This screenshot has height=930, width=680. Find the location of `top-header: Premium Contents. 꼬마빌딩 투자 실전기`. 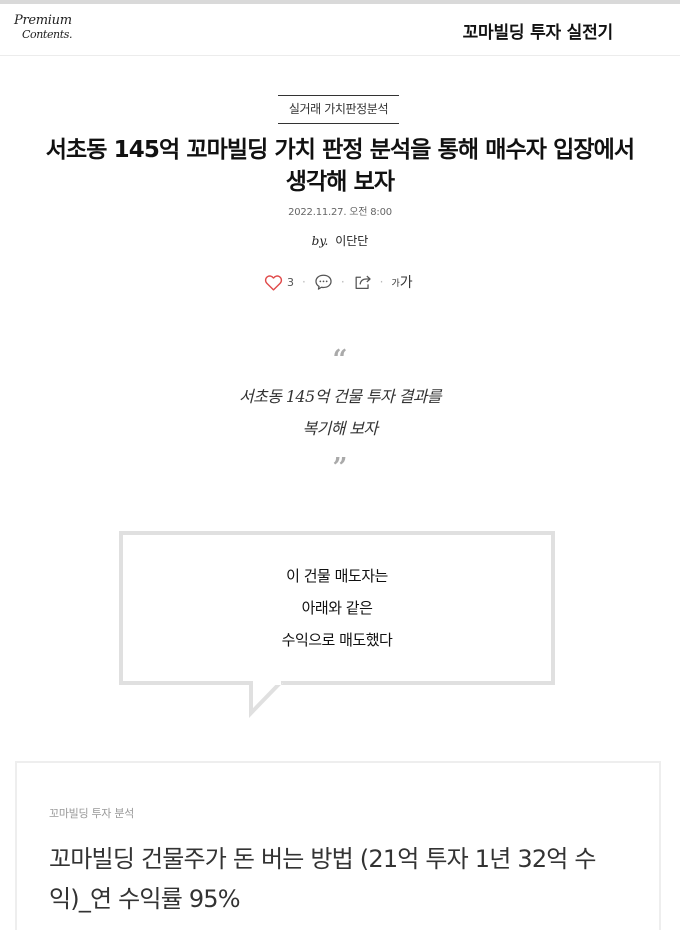

top-header: Premium Contents. 꼬마빌딩 투자 실전기 is located at coordinates (340, 28).